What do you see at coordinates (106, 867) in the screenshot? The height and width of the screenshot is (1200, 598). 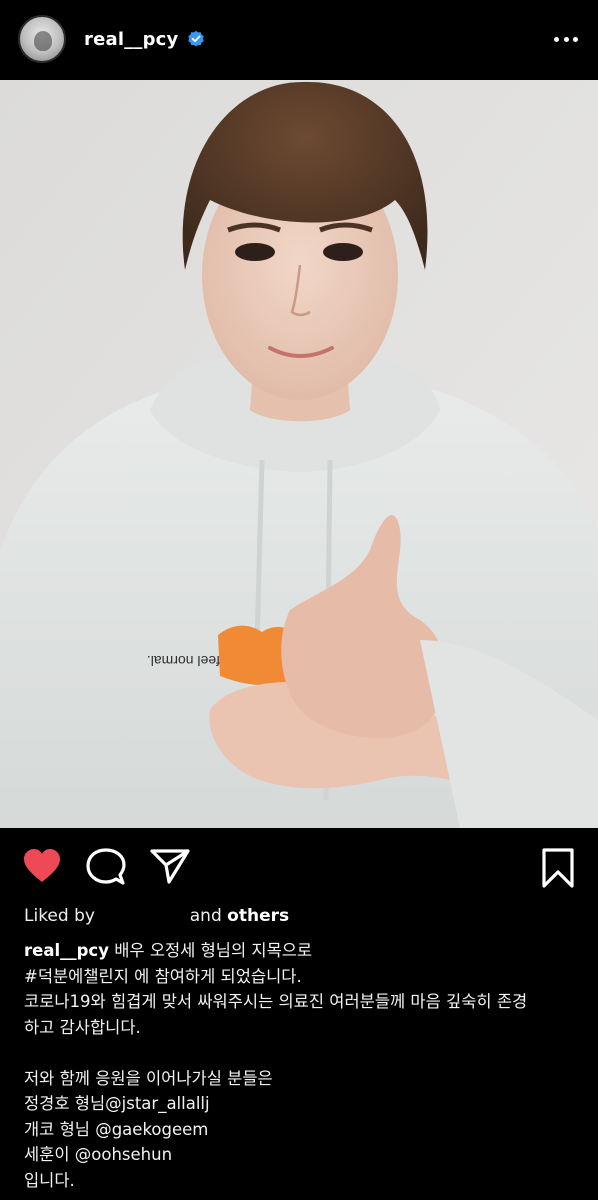 I see `comment-icon` at bounding box center [106, 867].